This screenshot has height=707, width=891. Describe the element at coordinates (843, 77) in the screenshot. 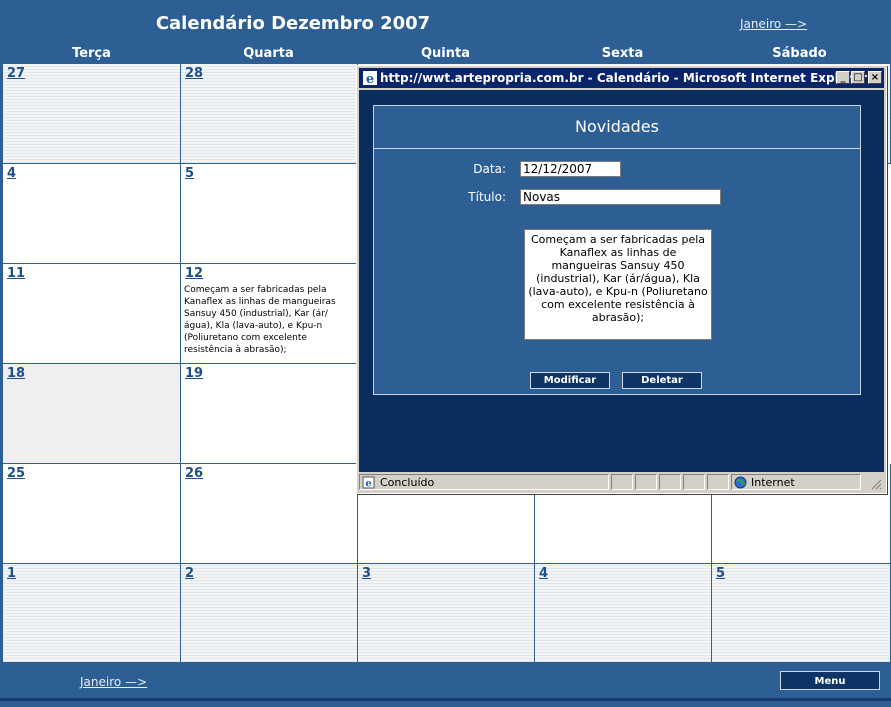

I see `minimize-icon: _` at that location.